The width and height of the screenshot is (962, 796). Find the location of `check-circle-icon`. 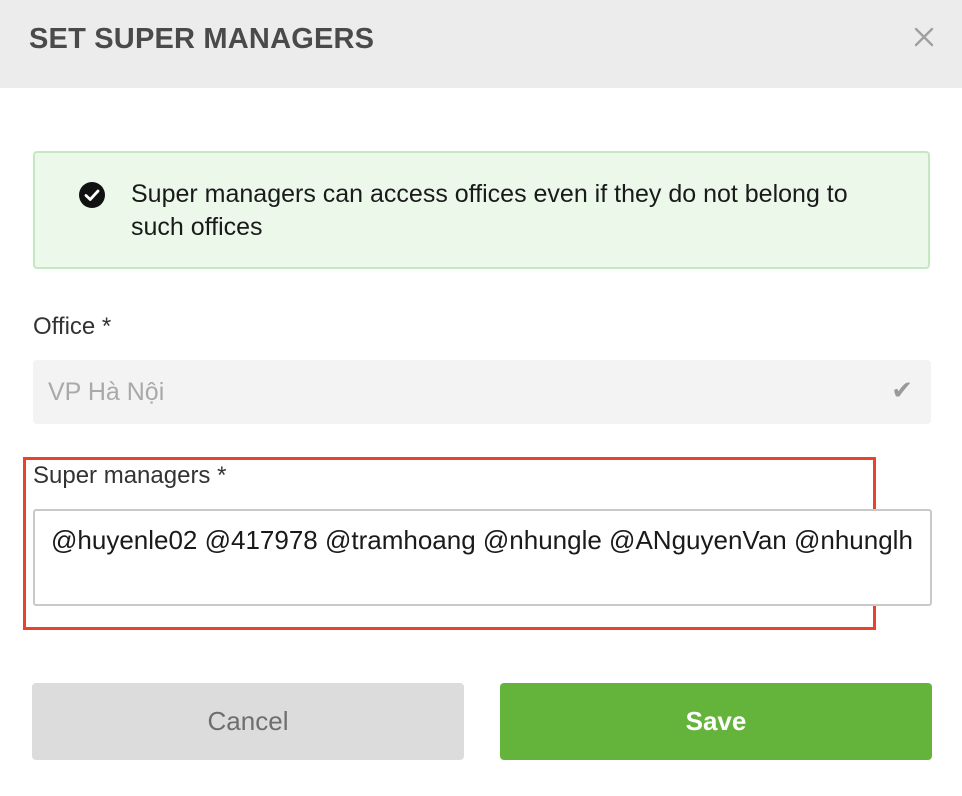

check-circle-icon is located at coordinates (92, 195).